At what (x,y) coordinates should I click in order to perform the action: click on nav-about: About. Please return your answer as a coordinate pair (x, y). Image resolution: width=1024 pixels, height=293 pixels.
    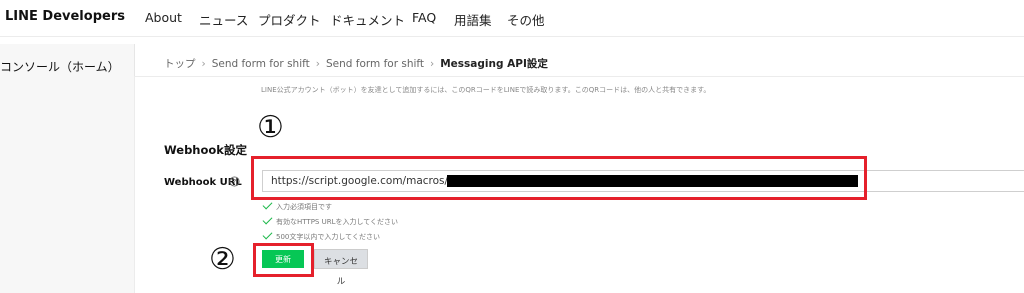
    Looking at the image, I should click on (163, 17).